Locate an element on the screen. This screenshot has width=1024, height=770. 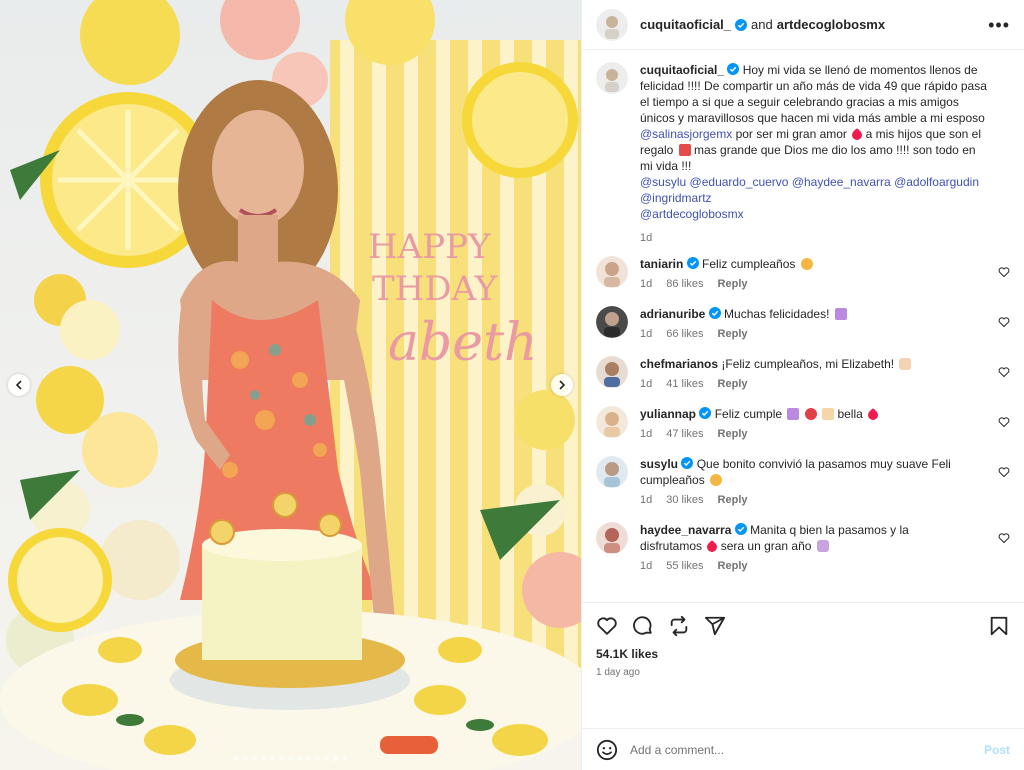
and-text: and is located at coordinates (762, 24).